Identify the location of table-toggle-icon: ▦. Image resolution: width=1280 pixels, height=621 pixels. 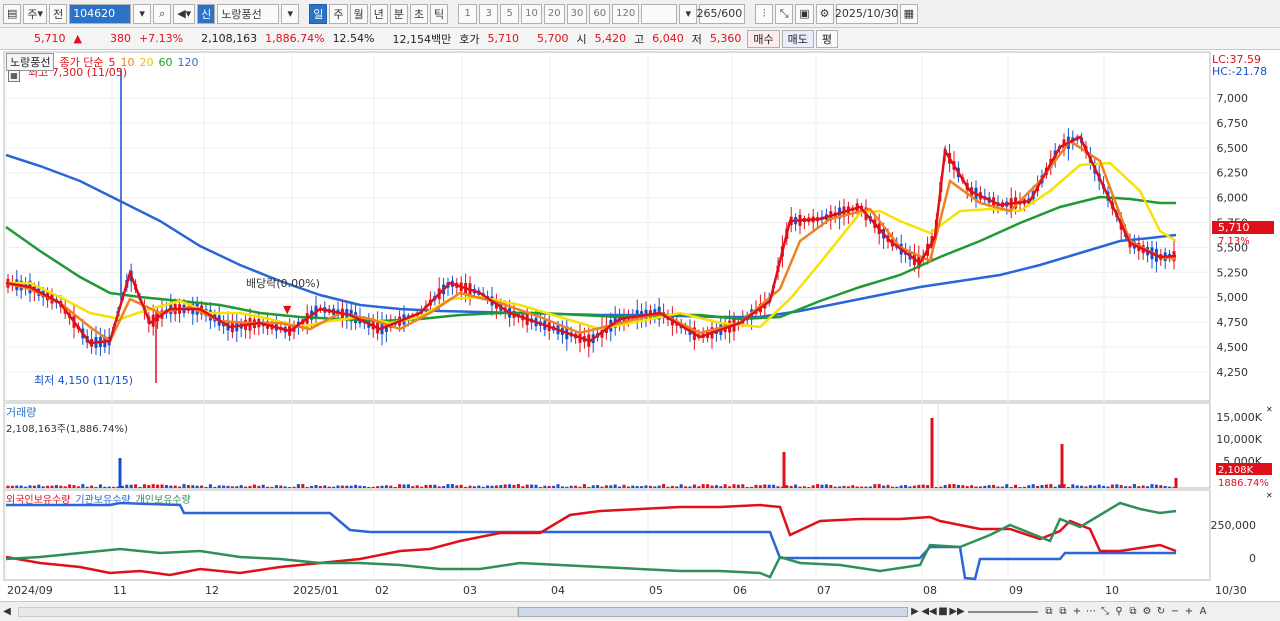
(14, 76).